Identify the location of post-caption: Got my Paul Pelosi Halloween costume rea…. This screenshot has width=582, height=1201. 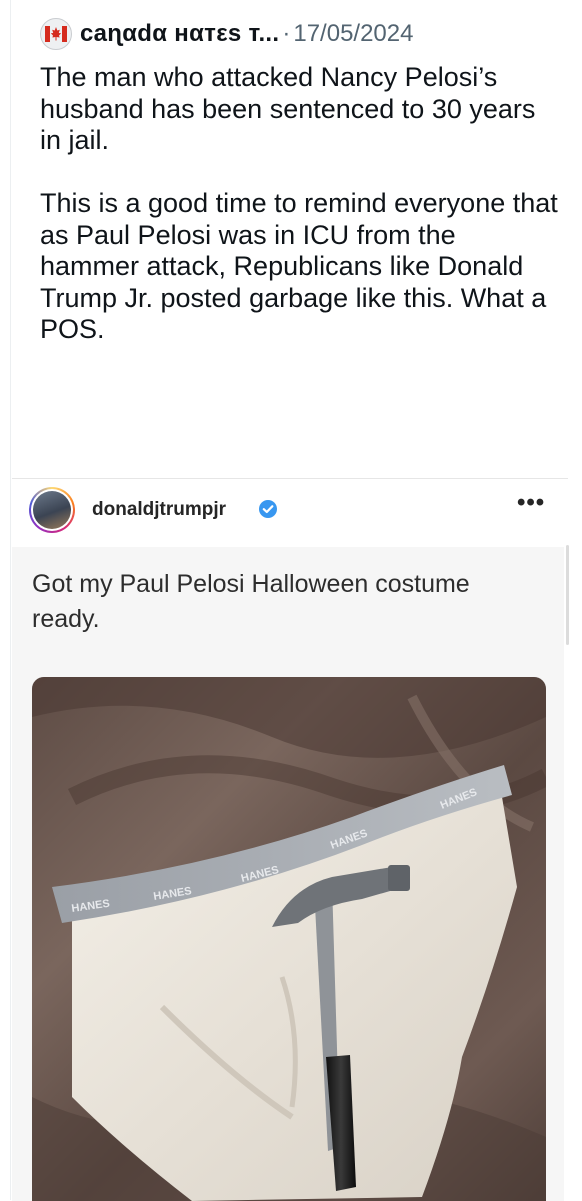
(251, 601).